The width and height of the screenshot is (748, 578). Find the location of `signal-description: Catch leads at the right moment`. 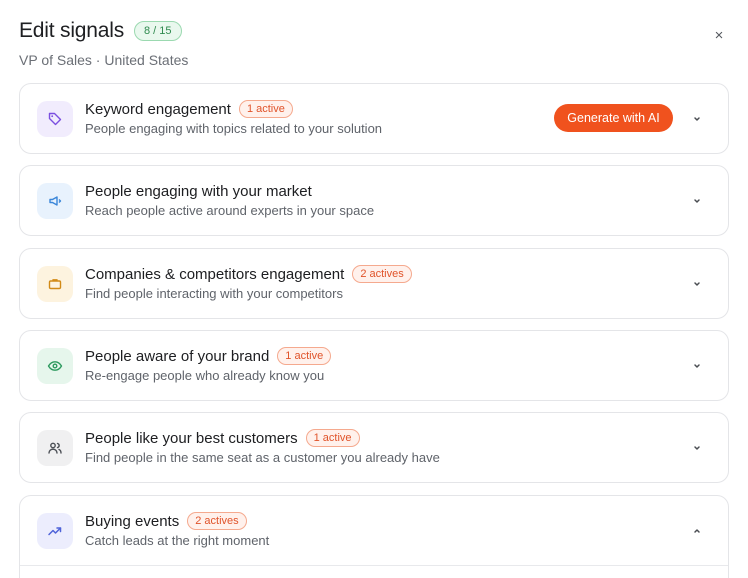

signal-description: Catch leads at the right moment is located at coordinates (177, 540).